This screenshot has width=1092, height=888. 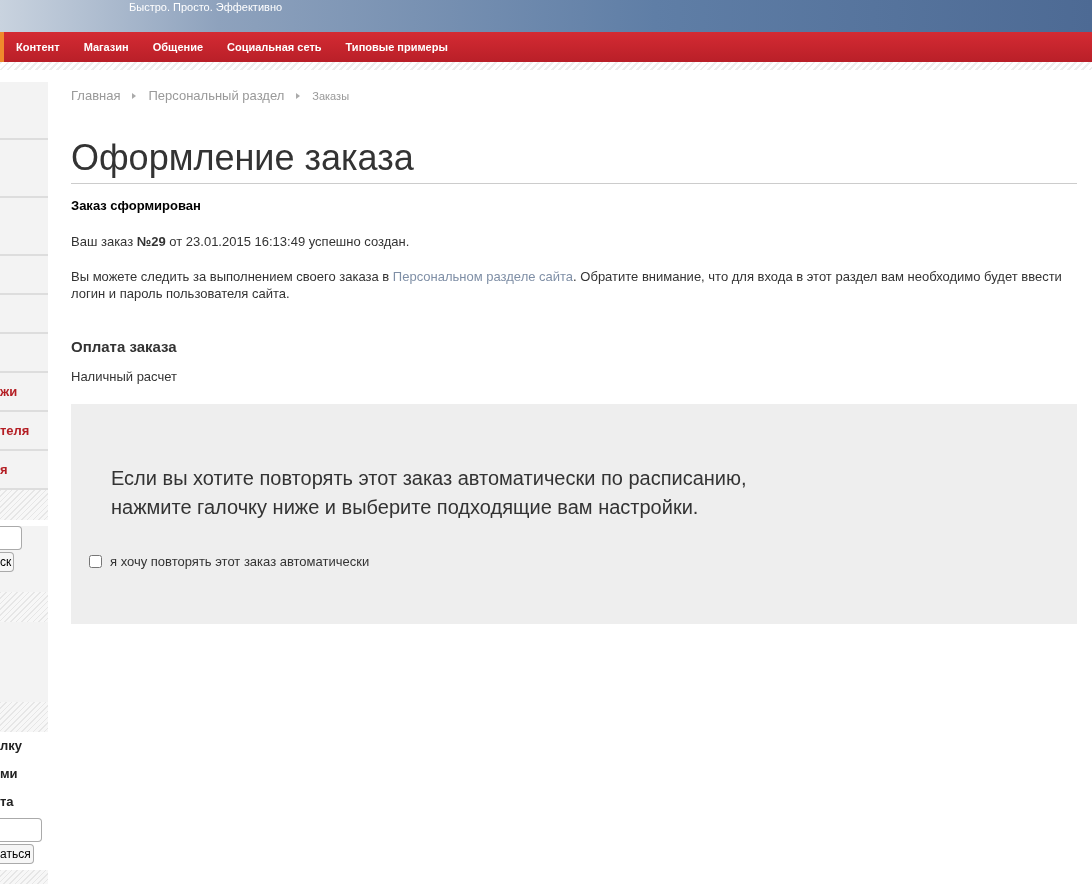 I want to click on repeat-checkbox-label: я хочу повторять этот заказ автоматически, so click(x=240, y=562).